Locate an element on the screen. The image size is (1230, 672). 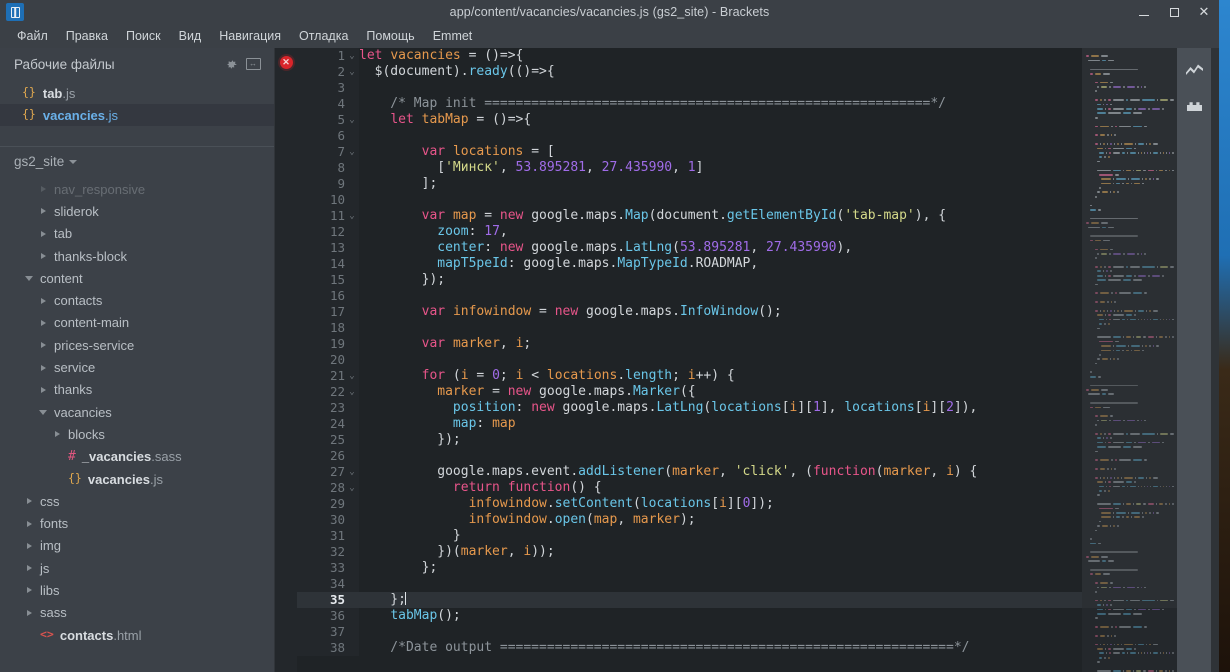
code-line-32: 32 })(marker, i)); is located at coordinates (689, 552).